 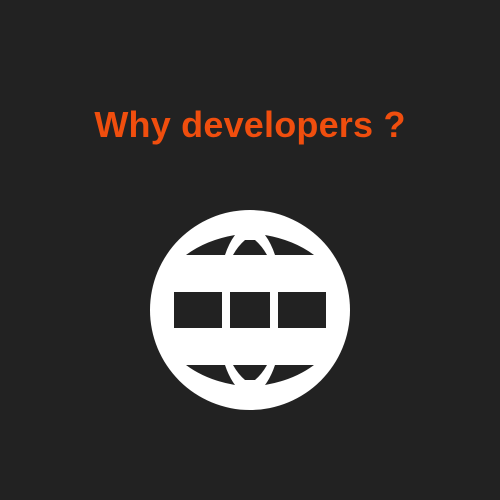 What do you see at coordinates (250, 124) in the screenshot?
I see `page-title: Why developers ?` at bounding box center [250, 124].